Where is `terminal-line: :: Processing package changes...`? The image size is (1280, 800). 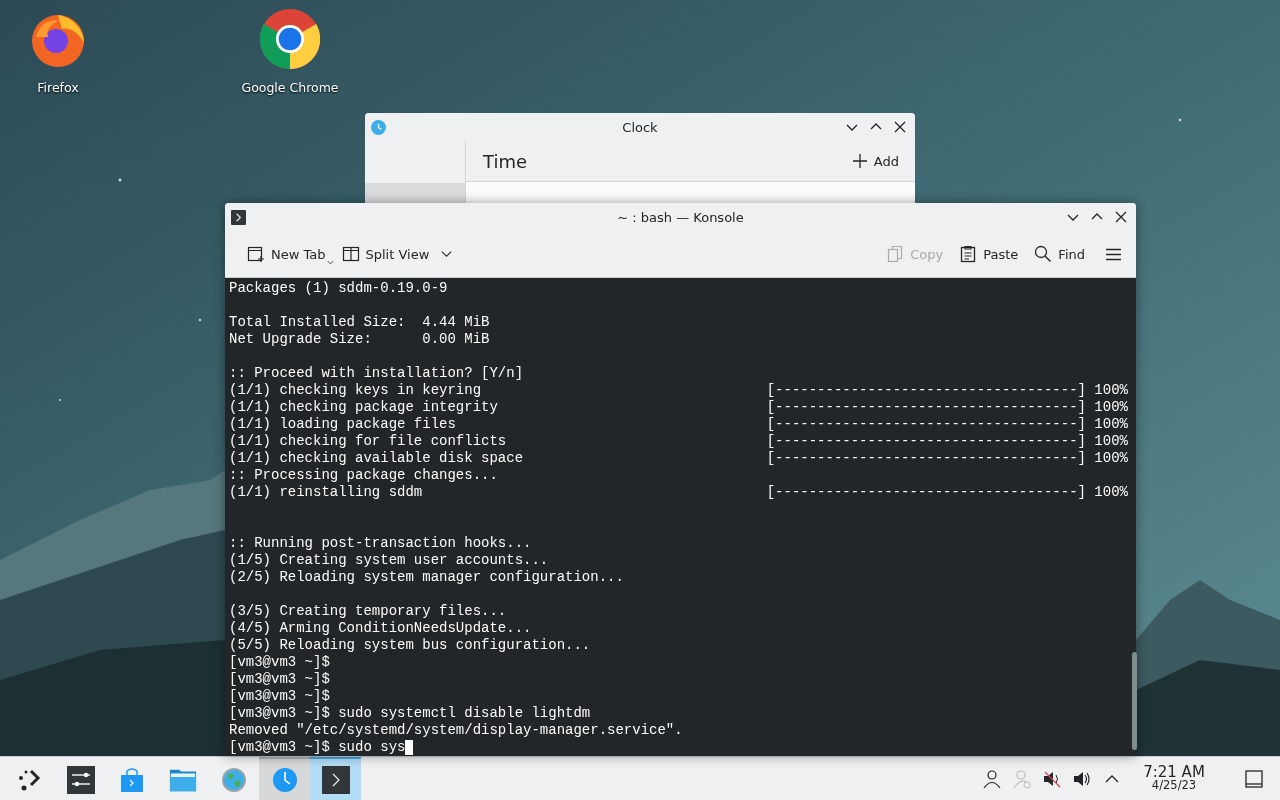 terminal-line: :: Processing package changes... is located at coordinates (363, 475).